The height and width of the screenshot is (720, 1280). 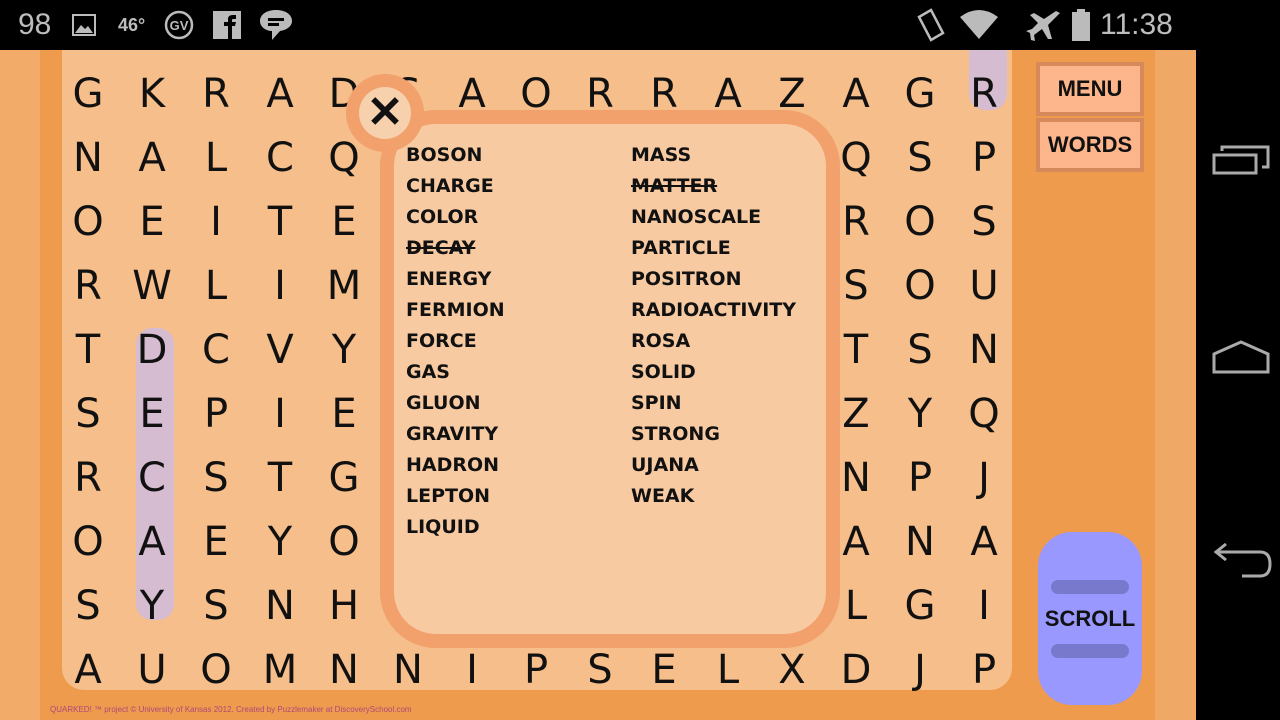 What do you see at coordinates (441, 248) in the screenshot?
I see `word-found: DECAY` at bounding box center [441, 248].